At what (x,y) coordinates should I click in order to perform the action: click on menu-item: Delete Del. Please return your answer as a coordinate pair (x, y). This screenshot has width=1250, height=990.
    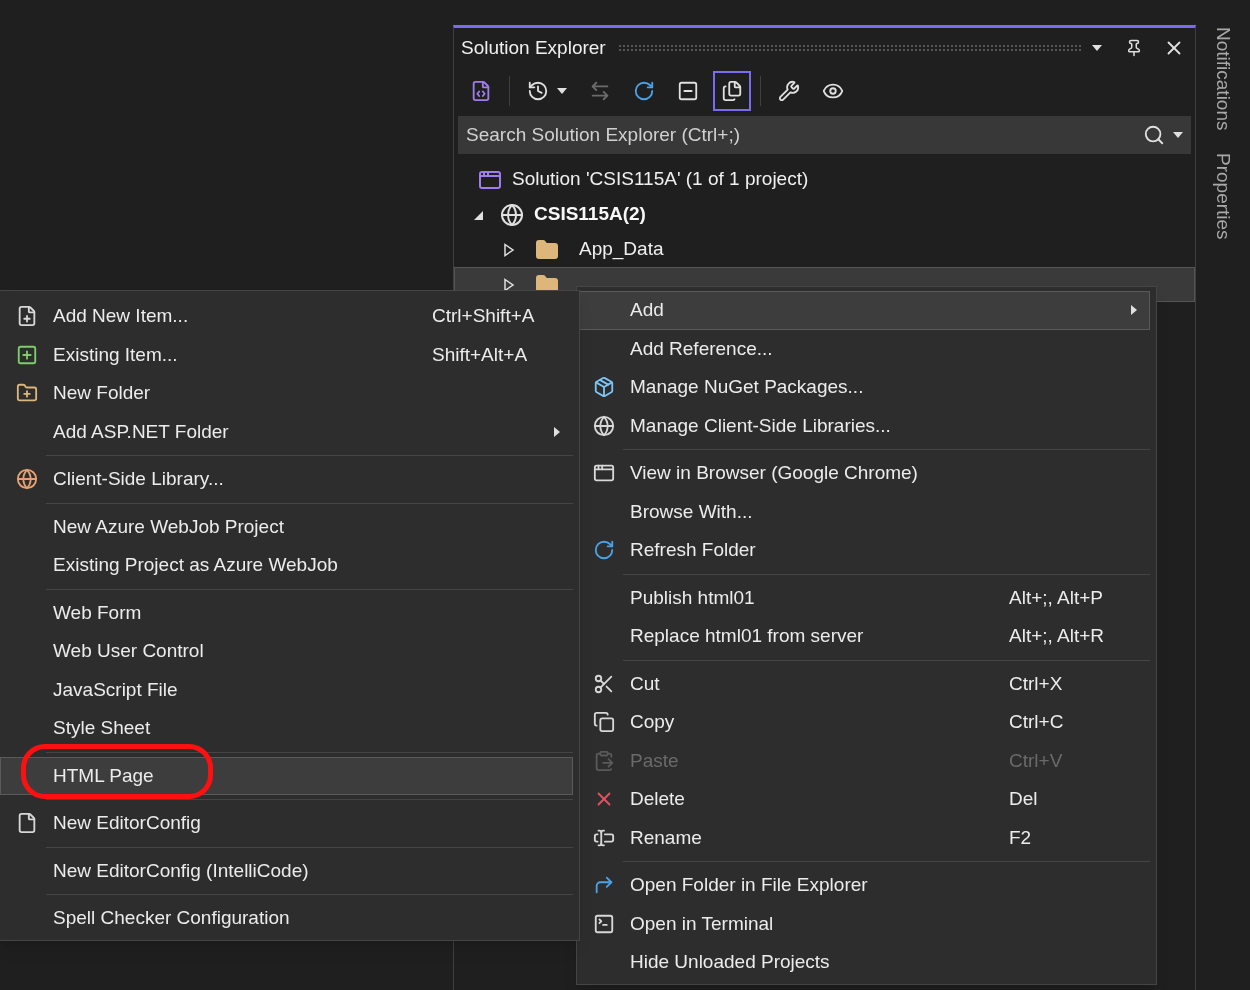
    Looking at the image, I should click on (863, 799).